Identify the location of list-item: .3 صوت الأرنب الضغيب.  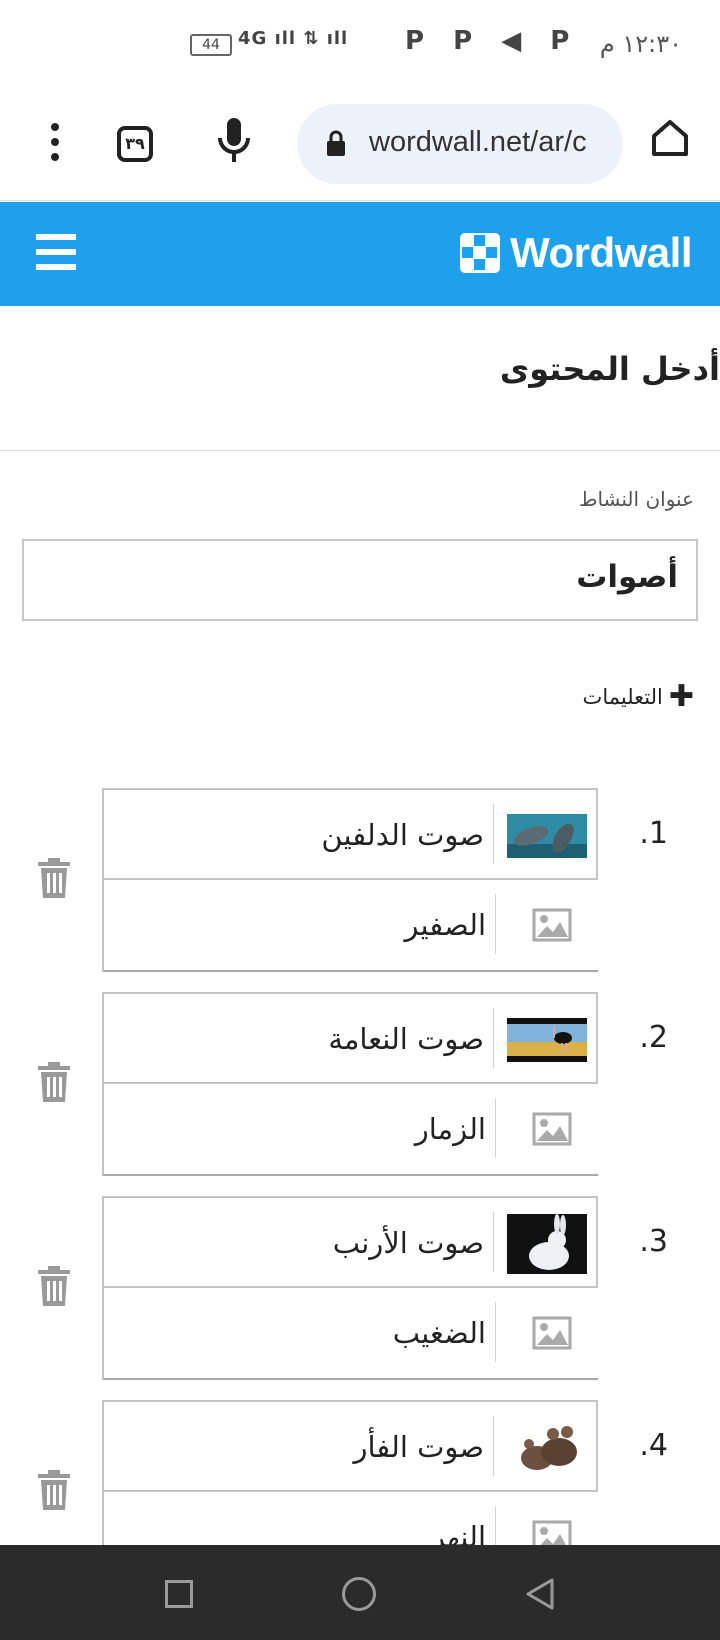
(360, 1293).